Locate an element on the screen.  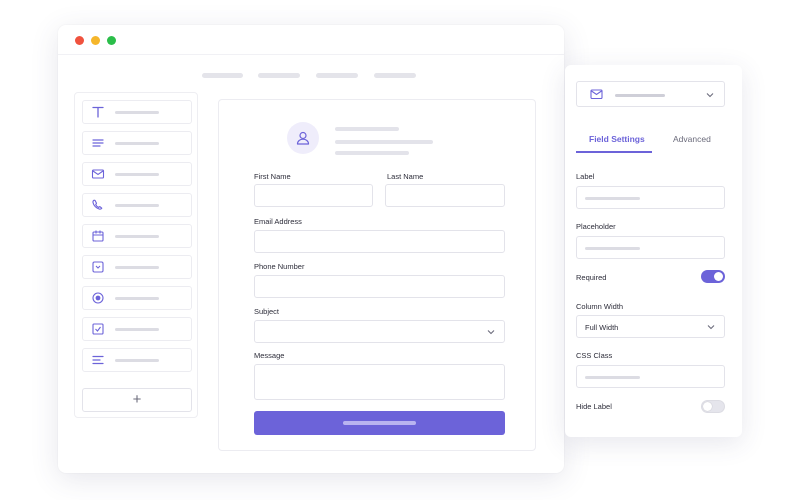
column-width-value: Full Width is located at coordinates (602, 327).